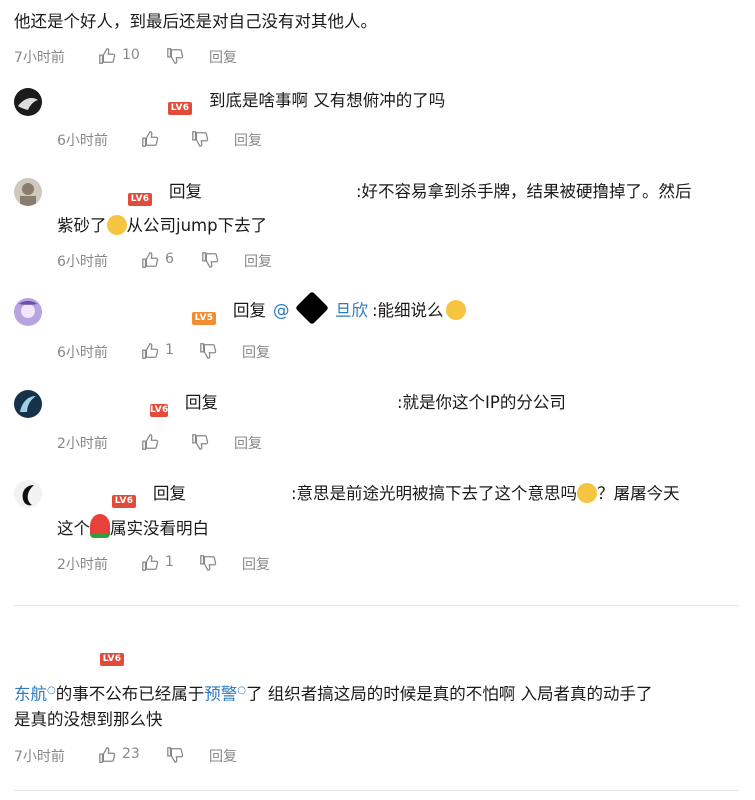 This screenshot has width=755, height=800. What do you see at coordinates (485, 493) in the screenshot?
I see `comment-text: :意思是前途光明被搞下去了这个意思吗 ？屠屠今天` at bounding box center [485, 493].